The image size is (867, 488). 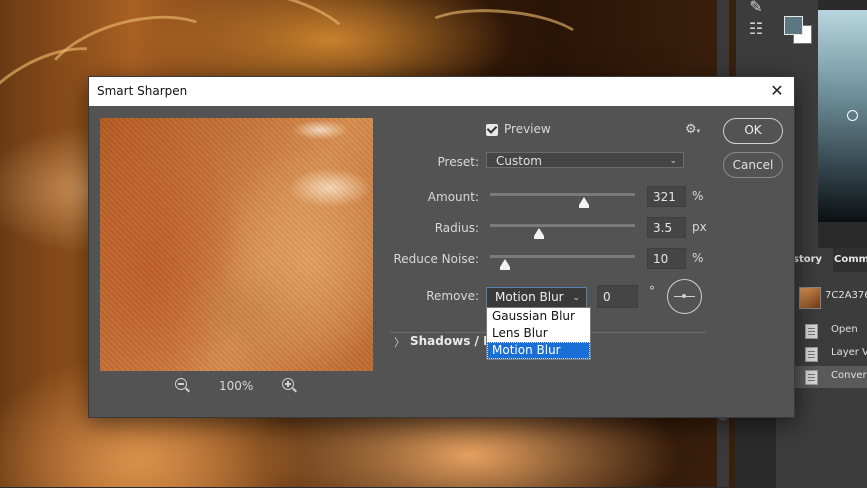 I want to click on reduce-noise-input: 10, so click(x=666, y=258).